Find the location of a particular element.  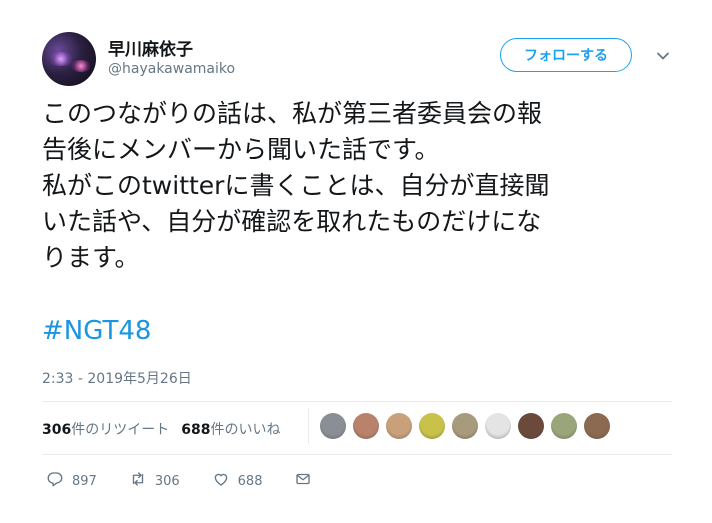

heart-icon is located at coordinates (221, 481).